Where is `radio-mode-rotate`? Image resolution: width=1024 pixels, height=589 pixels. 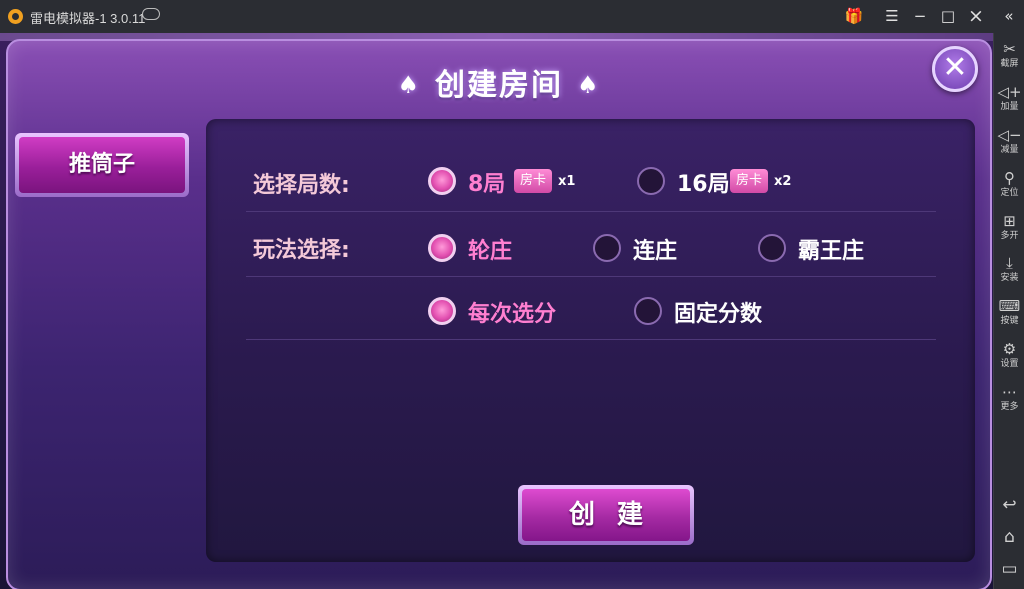 radio-mode-rotate is located at coordinates (442, 248).